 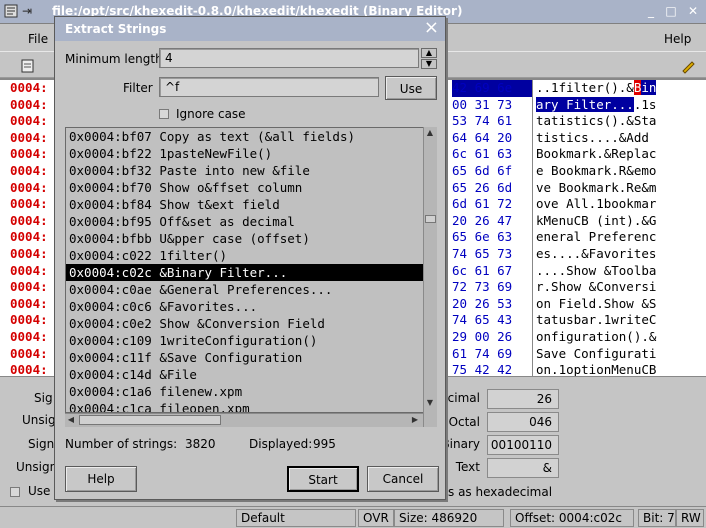 I want to click on ascii-cell: r.Show &Conversi, so click(x=613, y=287).